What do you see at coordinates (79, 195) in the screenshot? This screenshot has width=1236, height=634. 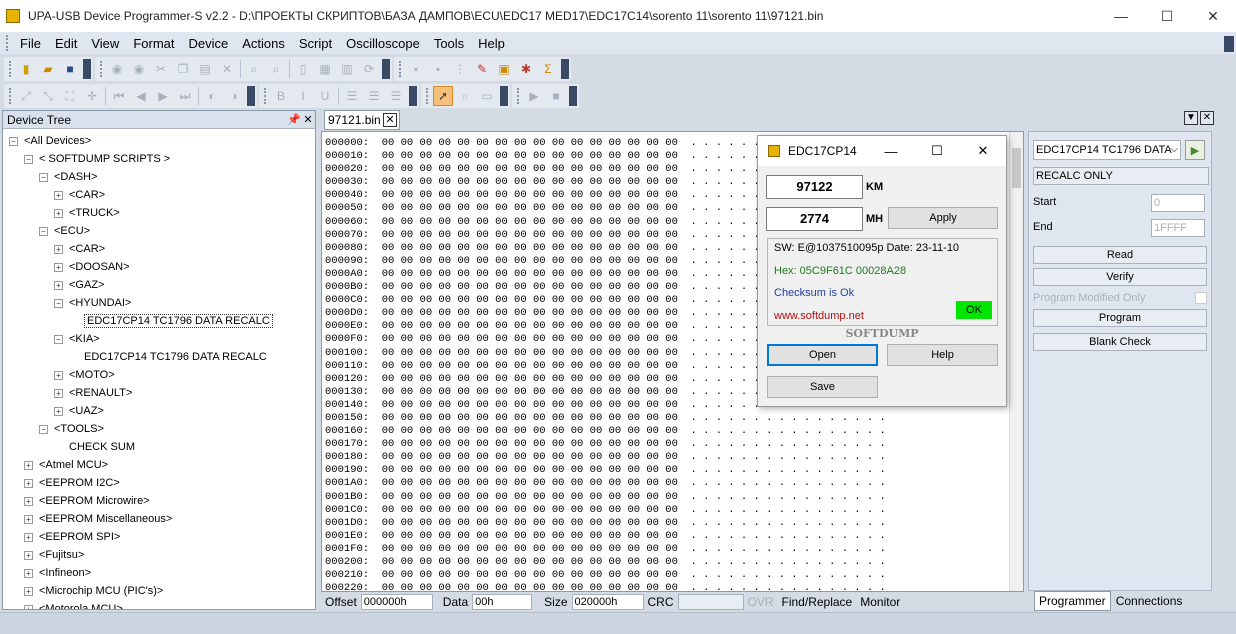 I see `tree-item: + <CAR>` at bounding box center [79, 195].